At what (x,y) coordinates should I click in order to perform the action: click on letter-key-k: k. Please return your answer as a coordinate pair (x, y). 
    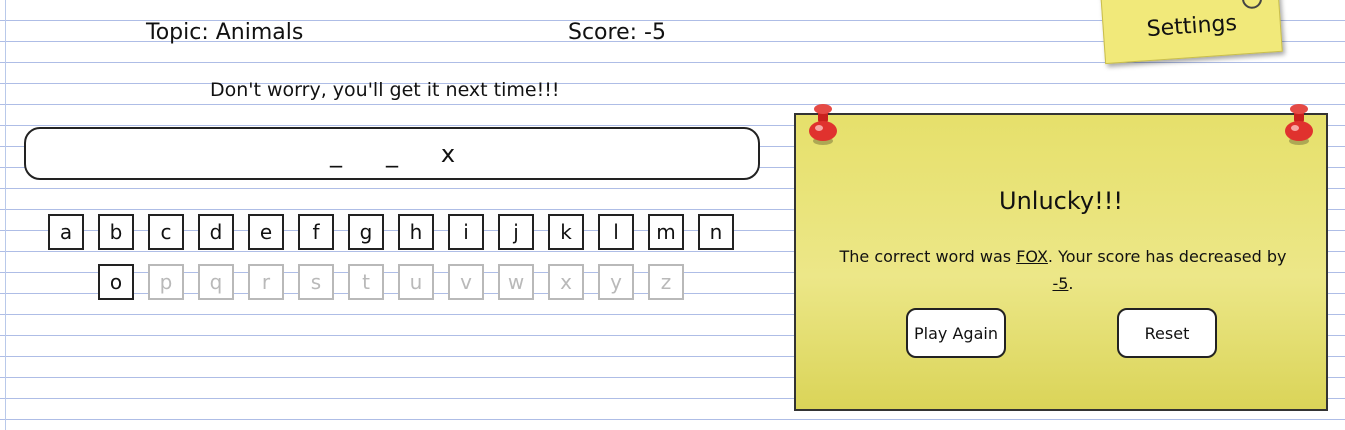
    Looking at the image, I should click on (566, 232).